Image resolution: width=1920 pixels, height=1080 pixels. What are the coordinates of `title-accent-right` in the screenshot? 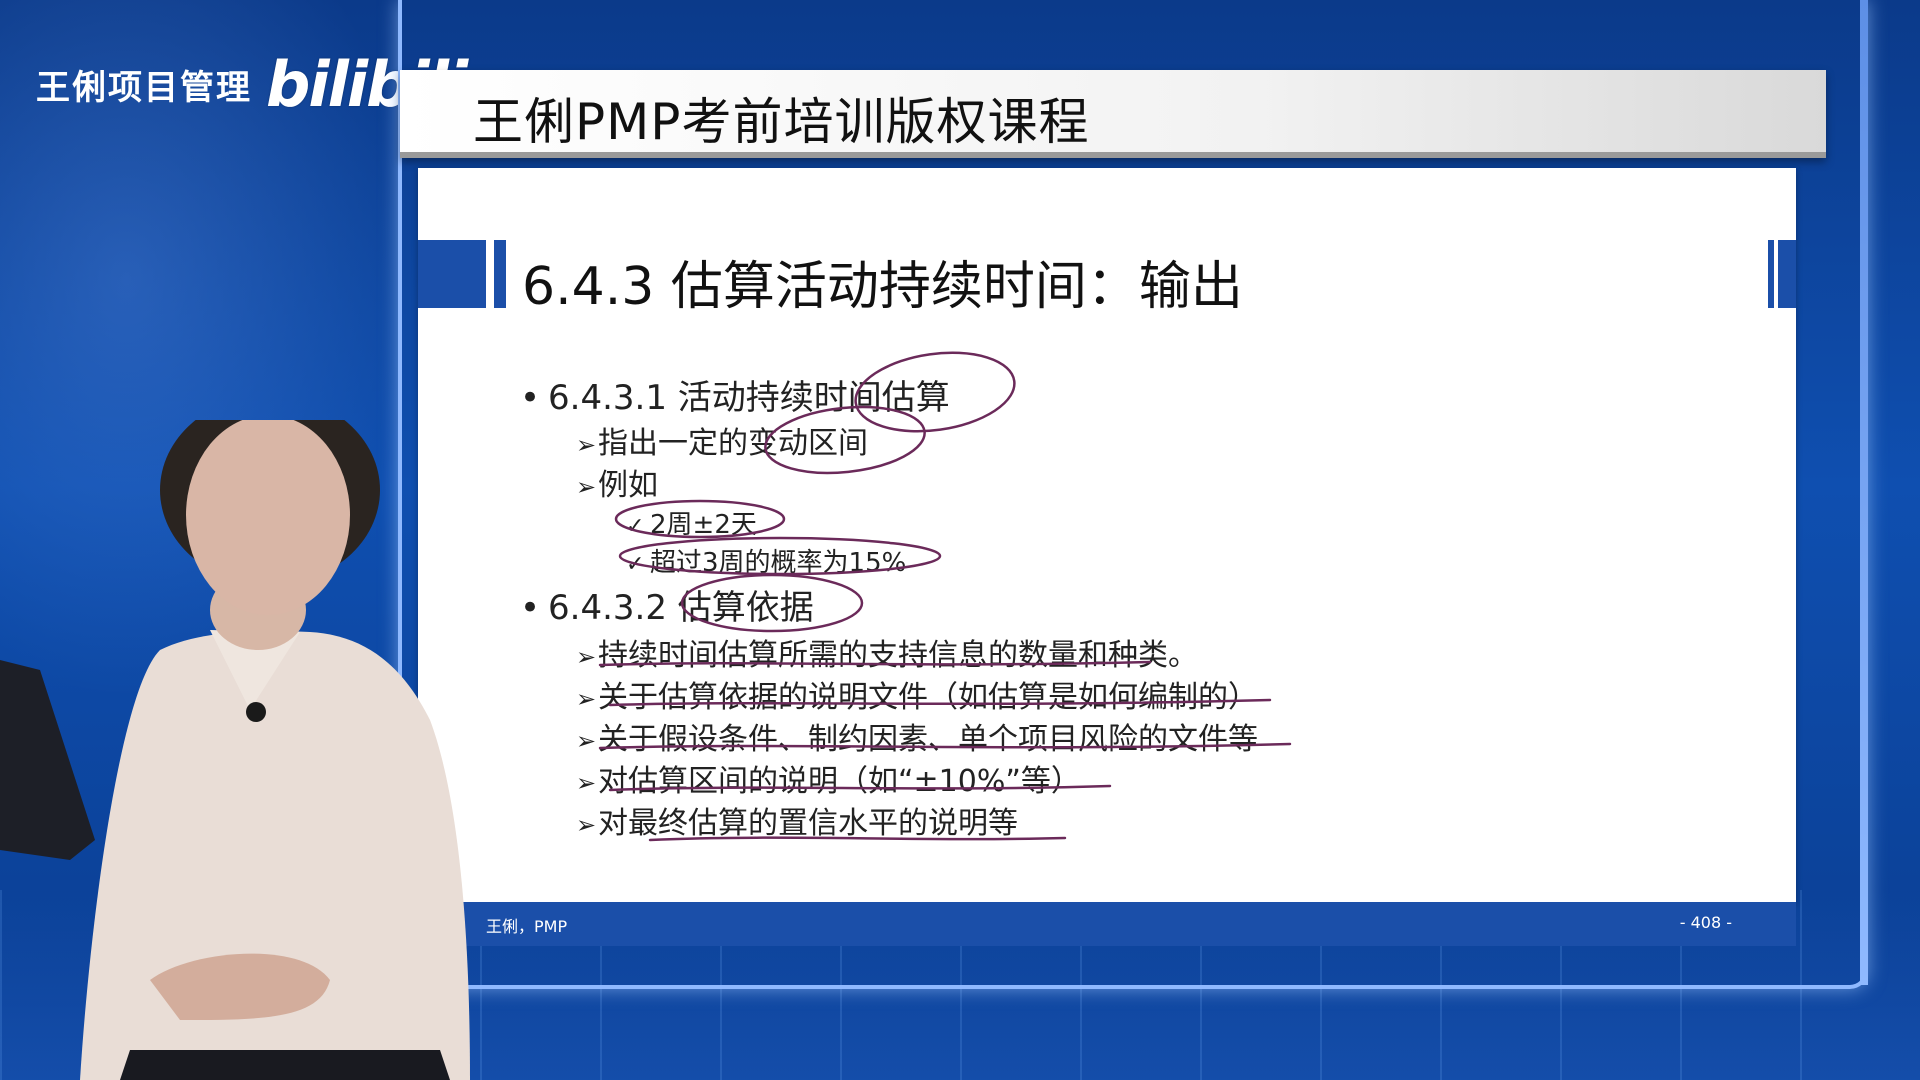 It's located at (1787, 274).